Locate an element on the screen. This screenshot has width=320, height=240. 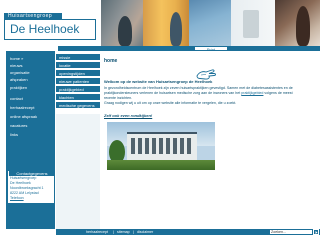
praktijkgebied-link: praktijkgebied is located at coordinates (252, 93).